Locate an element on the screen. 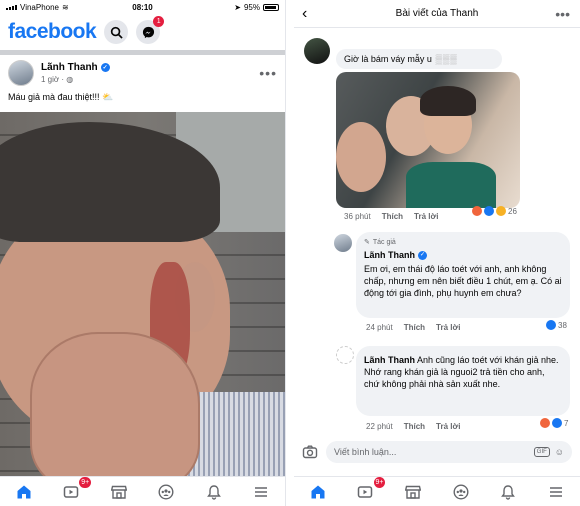 Image resolution: width=580 pixels, height=506 pixels. carrier-name: VinaPhone is located at coordinates (39, 7).